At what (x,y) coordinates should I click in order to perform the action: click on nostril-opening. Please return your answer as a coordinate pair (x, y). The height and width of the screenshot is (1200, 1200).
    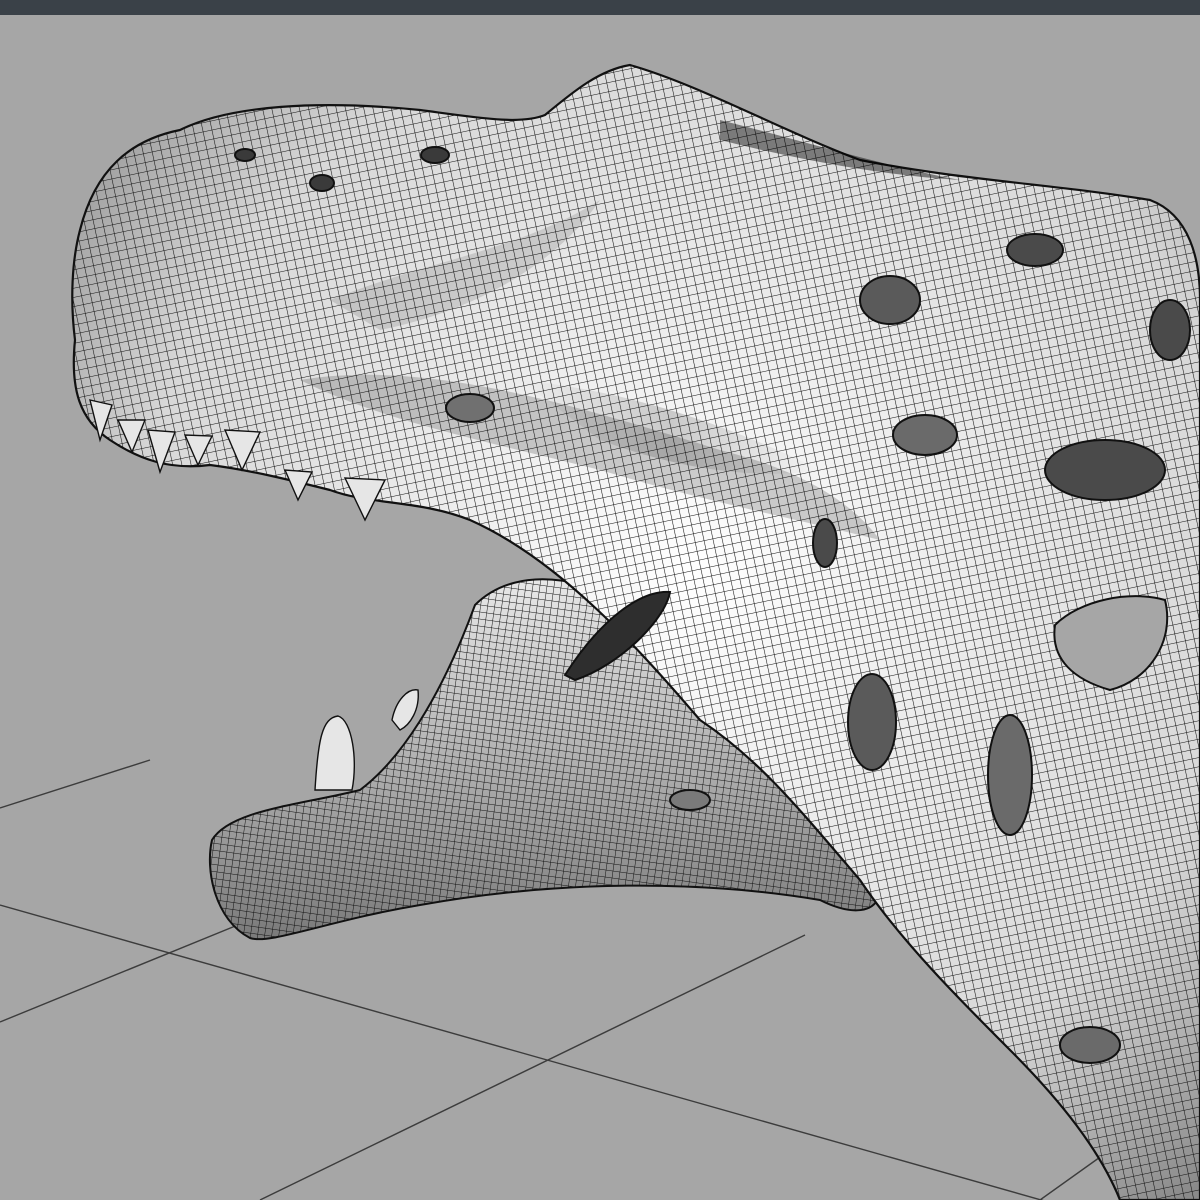
    Looking at the image, I should click on (435, 155).